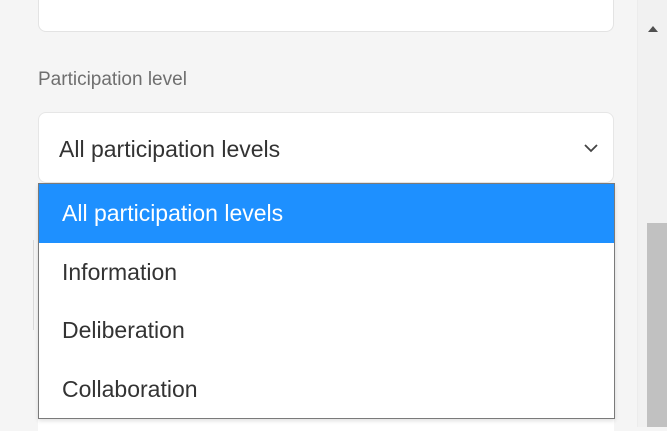  What do you see at coordinates (326, 16) in the screenshot?
I see `previous-field-input` at bounding box center [326, 16].